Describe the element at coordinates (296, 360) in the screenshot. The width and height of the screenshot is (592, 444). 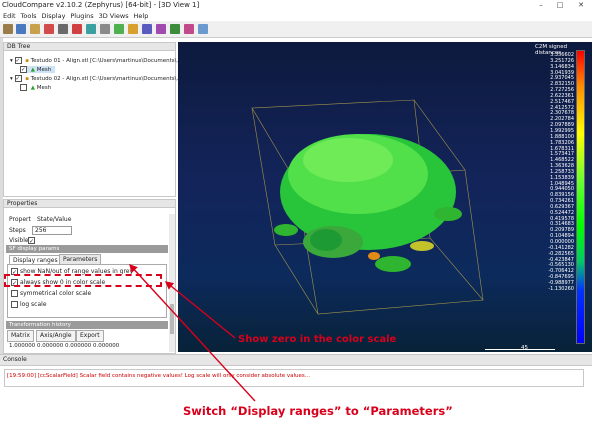
I see `console-header: Console` at that location.